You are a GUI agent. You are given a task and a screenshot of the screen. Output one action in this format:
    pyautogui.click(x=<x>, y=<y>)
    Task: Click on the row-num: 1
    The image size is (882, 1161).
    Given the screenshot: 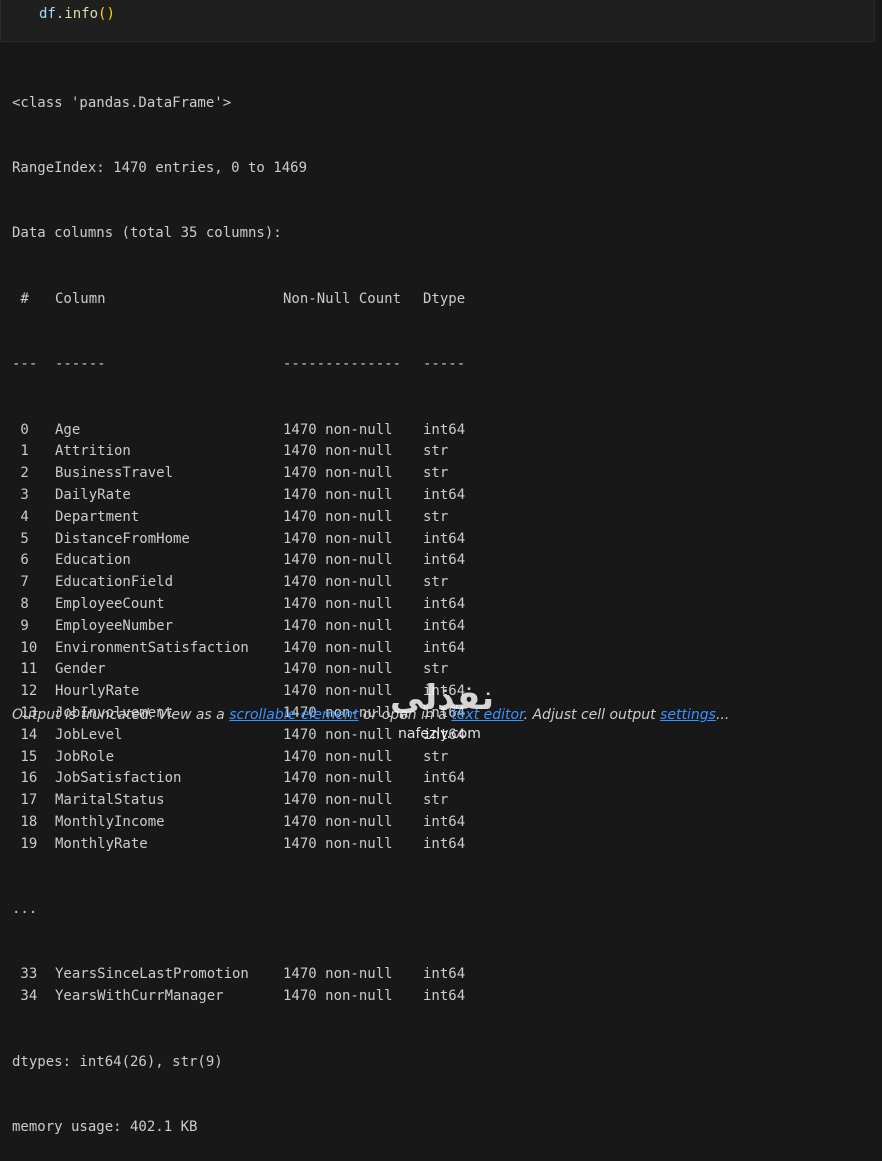 What is the action you would take?
    pyautogui.click(x=20, y=451)
    